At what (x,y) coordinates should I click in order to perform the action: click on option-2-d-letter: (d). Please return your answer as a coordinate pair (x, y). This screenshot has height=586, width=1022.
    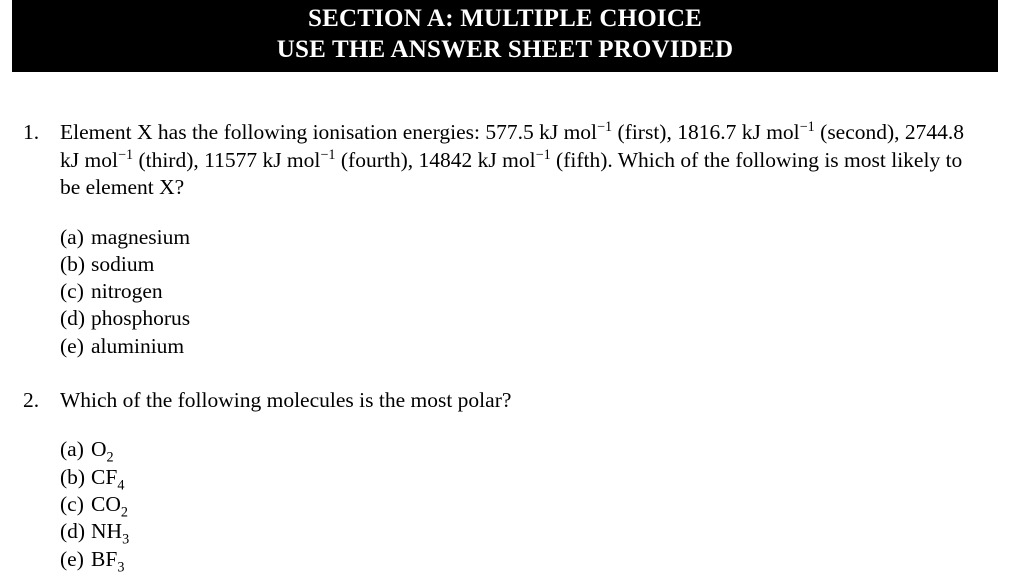
    Looking at the image, I should click on (73, 531).